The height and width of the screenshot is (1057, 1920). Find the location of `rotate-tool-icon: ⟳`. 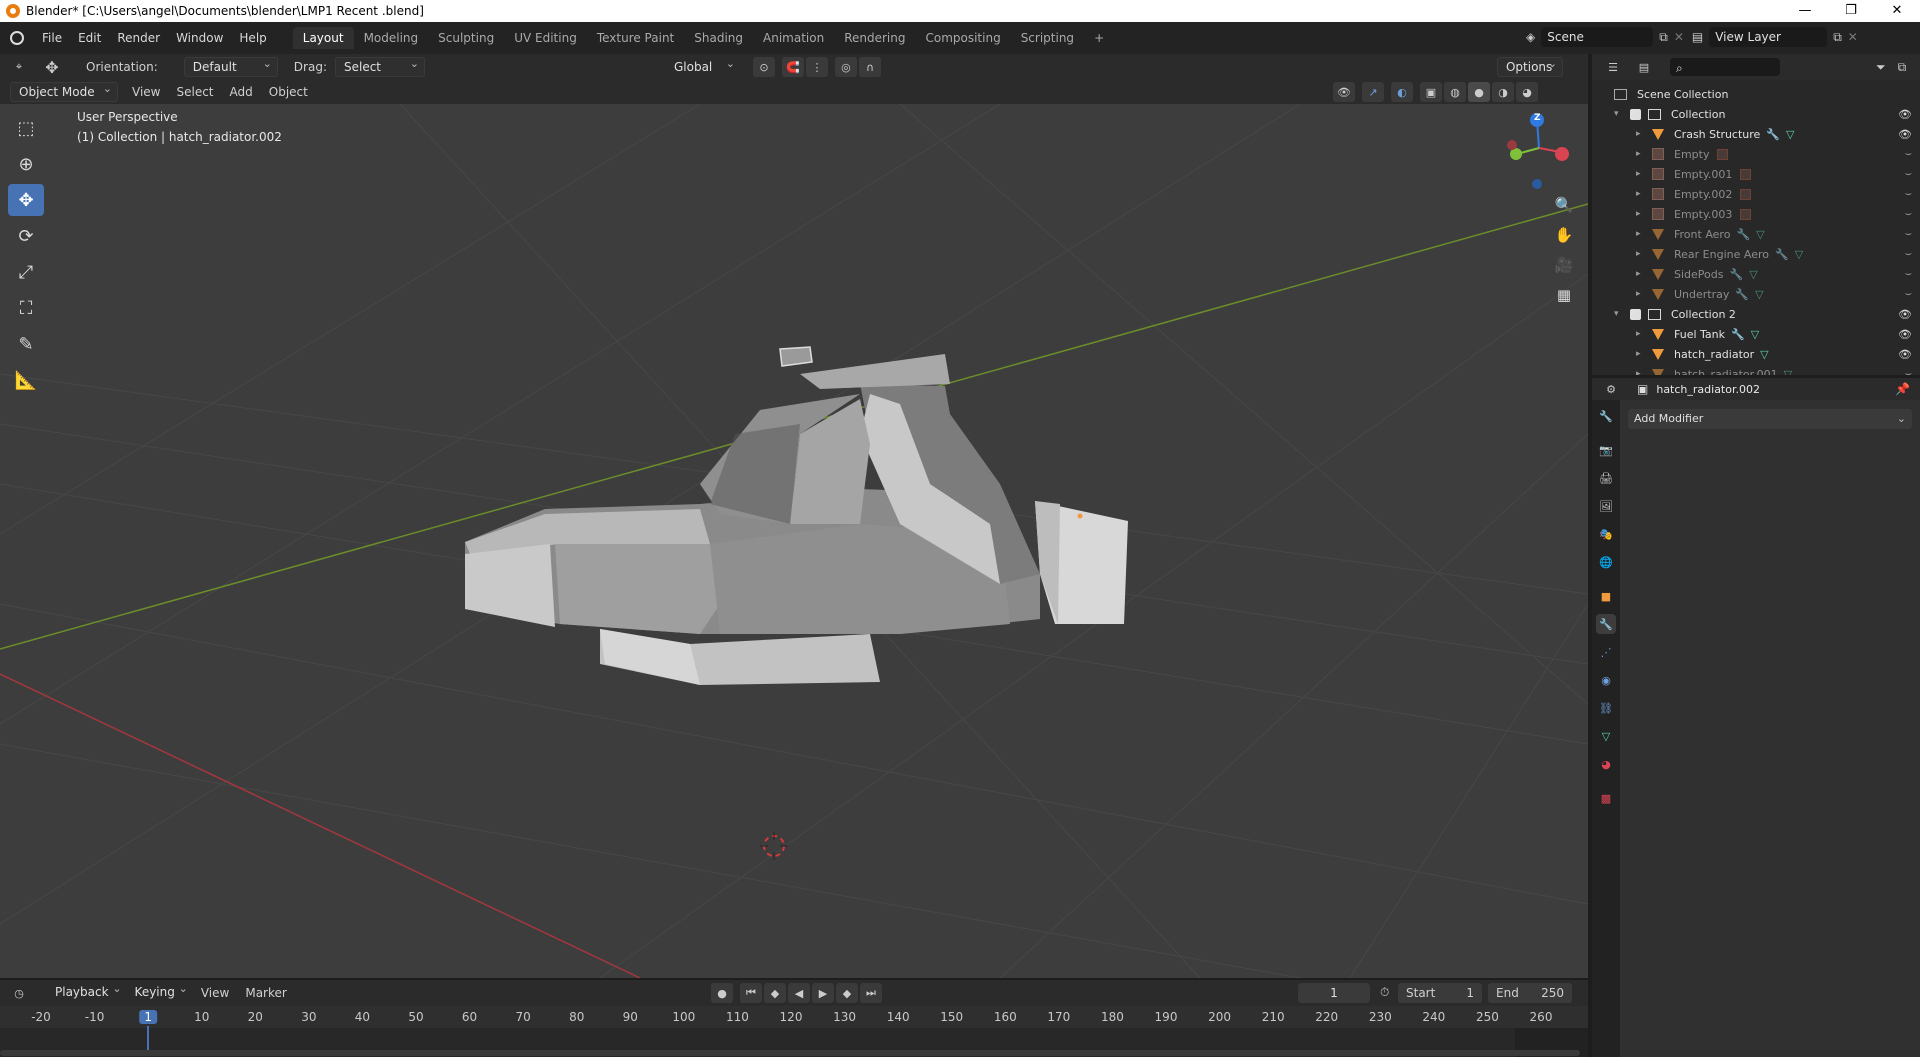

rotate-tool-icon: ⟳ is located at coordinates (26, 236).